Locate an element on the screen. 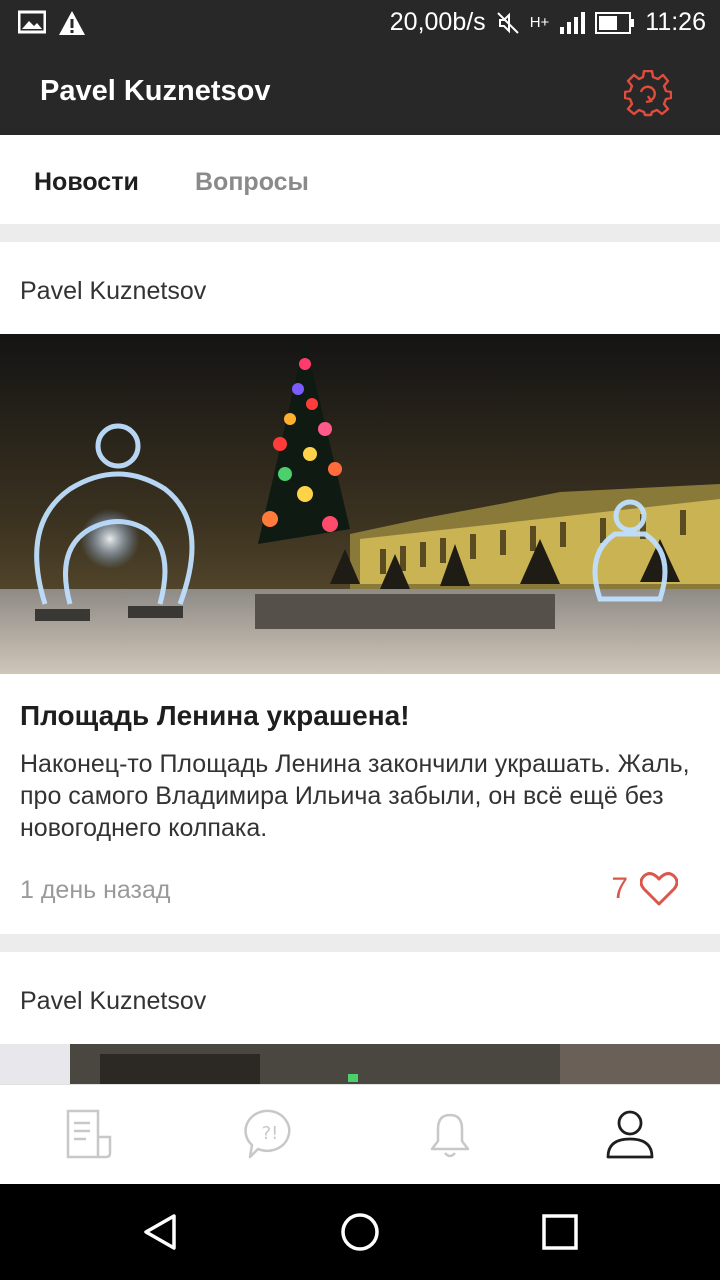 This screenshot has height=1280, width=720. tab-bar: Новости Вопросы is located at coordinates (360, 179).